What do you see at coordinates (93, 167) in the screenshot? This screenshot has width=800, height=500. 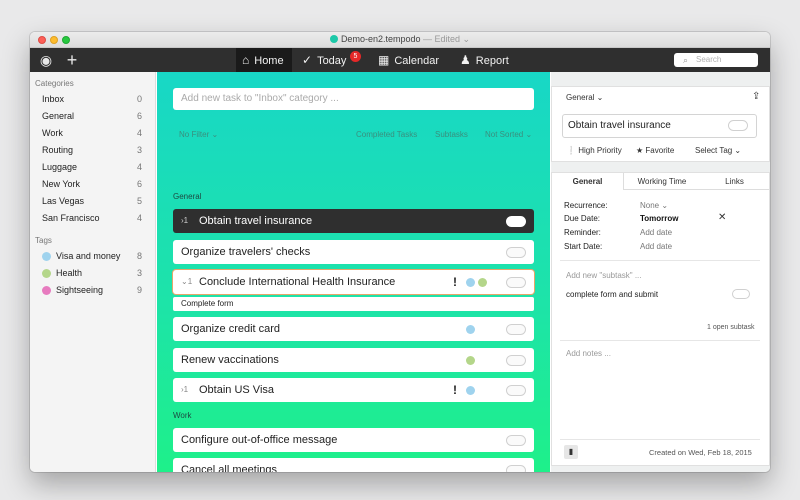 I see `sidebar-item-luggage: Luggage 4` at bounding box center [93, 167].